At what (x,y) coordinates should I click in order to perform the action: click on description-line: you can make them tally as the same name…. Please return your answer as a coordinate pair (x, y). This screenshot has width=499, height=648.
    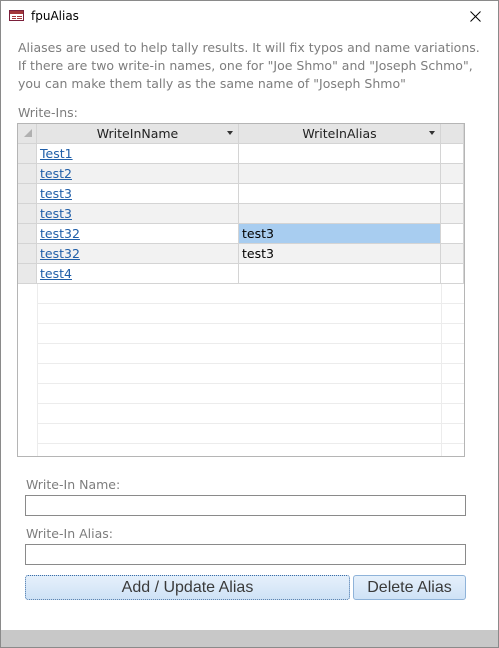
    Looking at the image, I should click on (212, 83).